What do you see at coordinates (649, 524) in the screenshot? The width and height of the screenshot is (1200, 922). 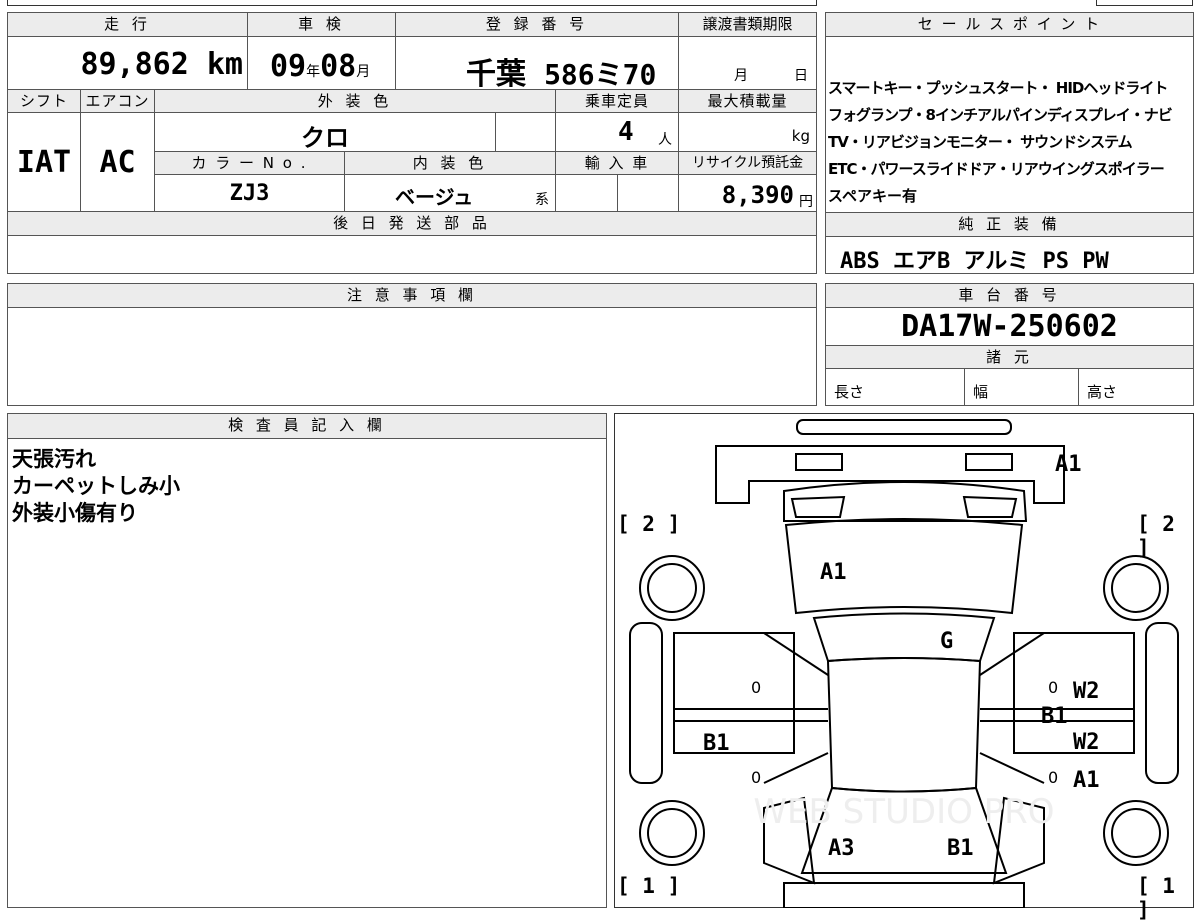 I see `bracket-top-left: [ 2 ]` at bounding box center [649, 524].